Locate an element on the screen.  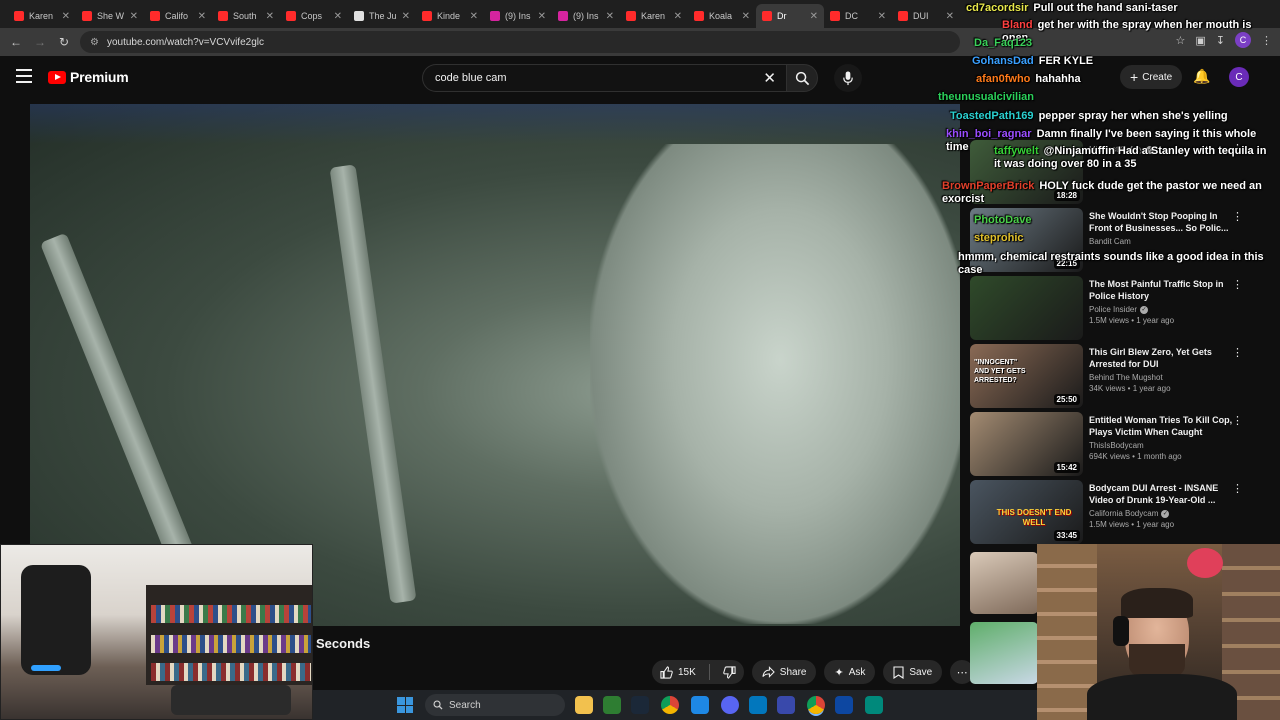
steam-icon is located at coordinates (640, 705).